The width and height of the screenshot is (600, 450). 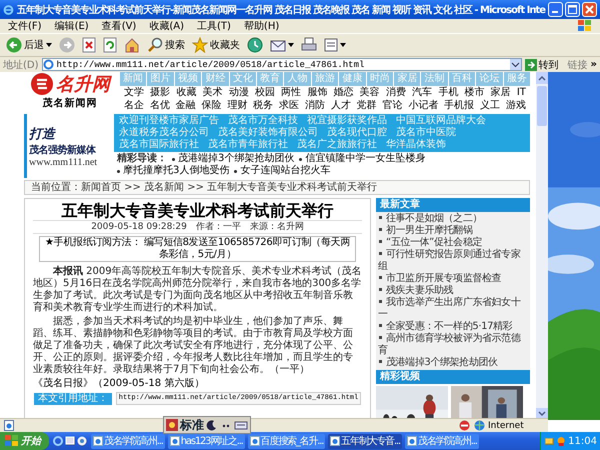 What do you see at coordinates (453, 219) in the screenshot?
I see `news-link: 往事不是如烟（之二）` at bounding box center [453, 219].